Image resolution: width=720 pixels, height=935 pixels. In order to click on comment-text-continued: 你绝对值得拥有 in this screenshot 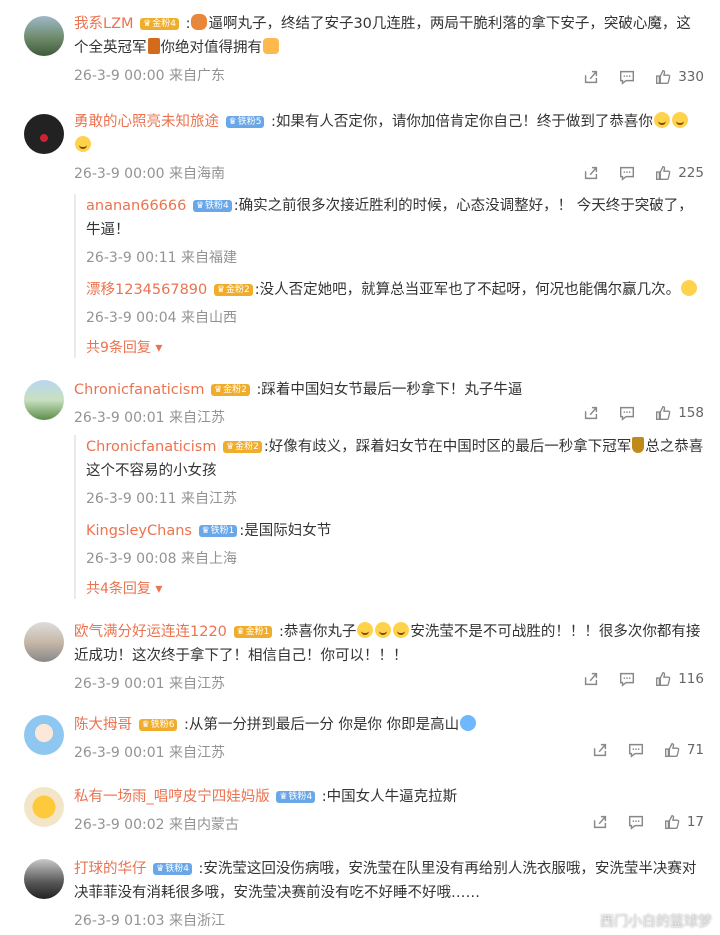, I will do `click(211, 48)`.